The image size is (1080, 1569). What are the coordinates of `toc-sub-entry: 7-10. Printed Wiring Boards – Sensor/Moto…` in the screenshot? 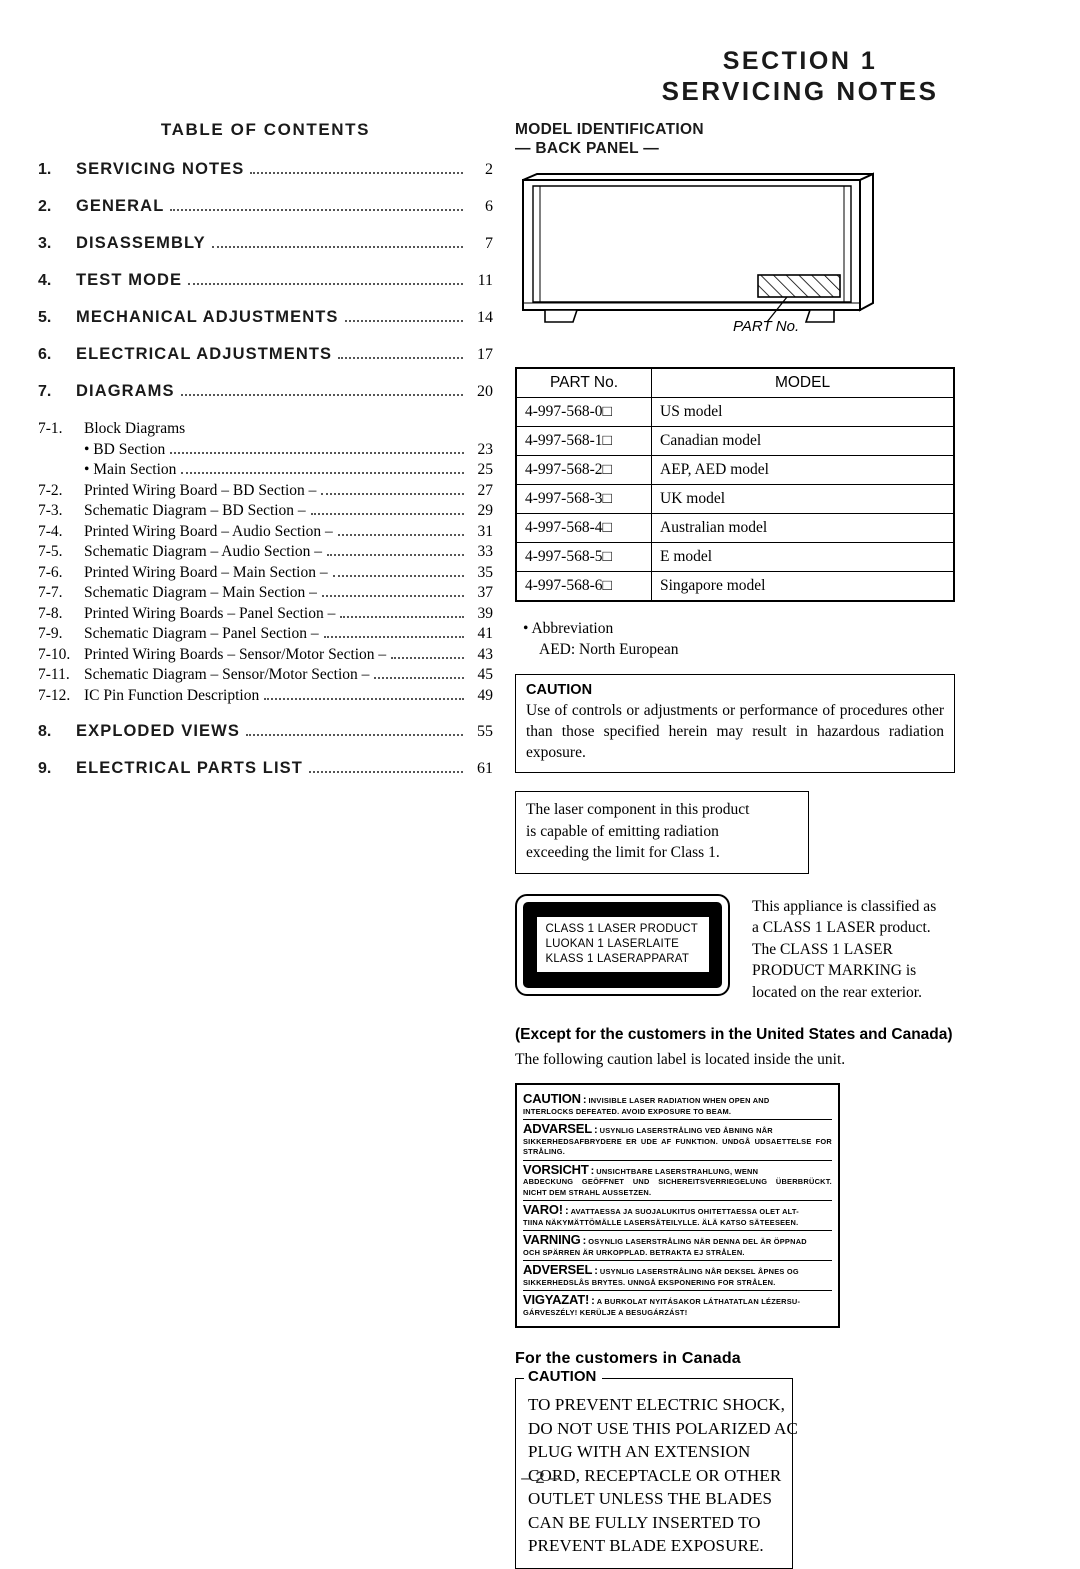 It's located at (265, 655).